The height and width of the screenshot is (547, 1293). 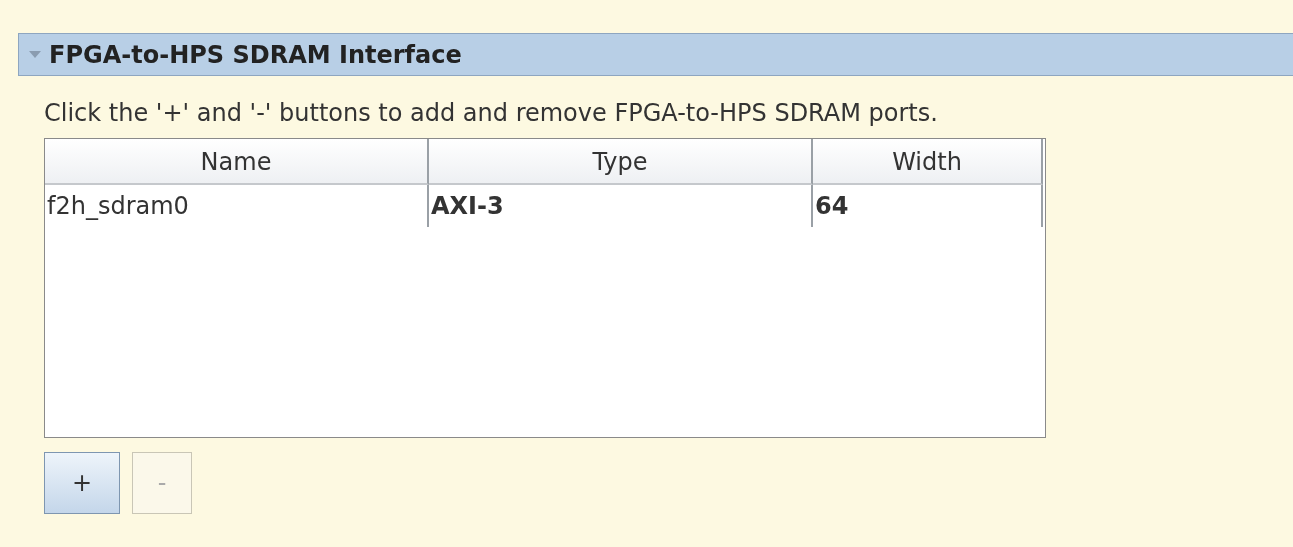 I want to click on description-text: Click the '+' and '-' buttons to add and remove FPGA-to-HPS SDRAM ports., so click(x=491, y=113).